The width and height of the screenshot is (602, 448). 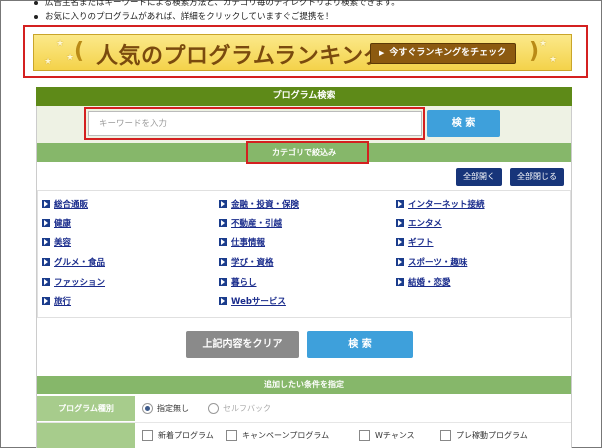 What do you see at coordinates (419, 224) in the screenshot?
I see `category-link: エンタメ` at bounding box center [419, 224].